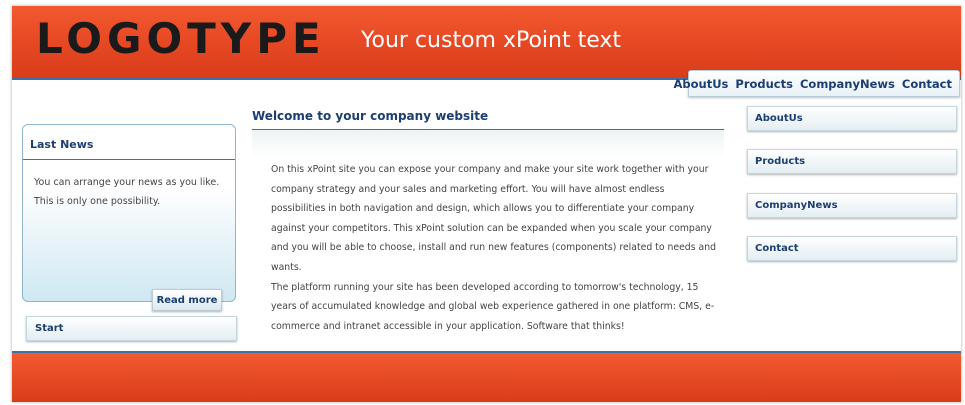 Image resolution: width=965 pixels, height=405 pixels. Describe the element at coordinates (129, 159) in the screenshot. I see `last-news-divider` at that location.